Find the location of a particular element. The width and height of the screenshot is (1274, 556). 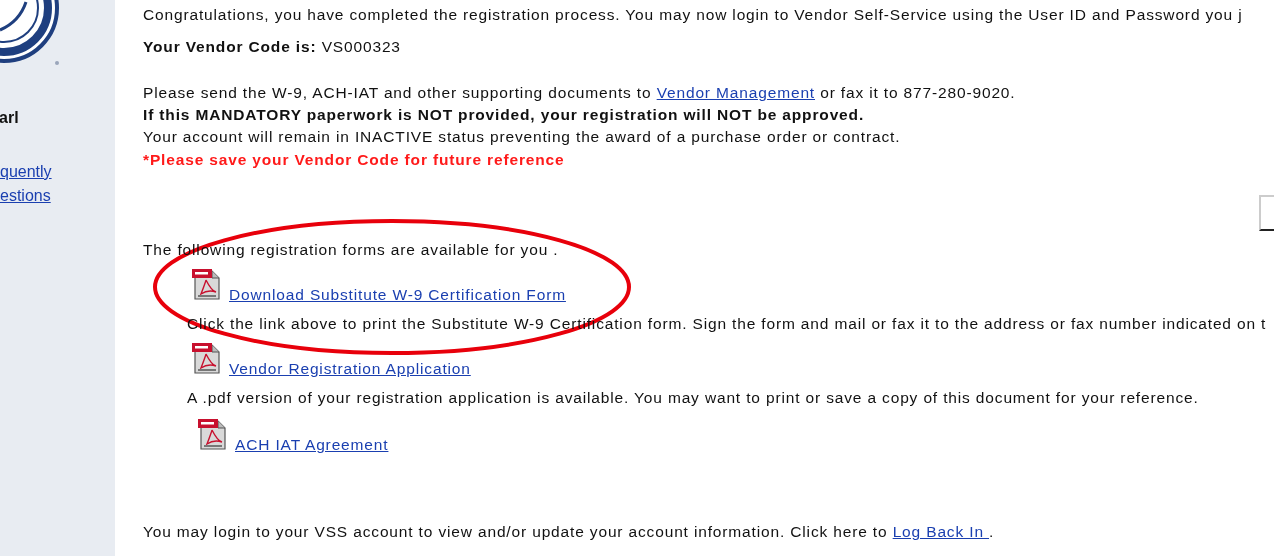

send-documents-text: Please send the W-9, ACH-IAT and other supporting documents to Vendor Management or fax it to 877-280-9020. is located at coordinates (580, 93).